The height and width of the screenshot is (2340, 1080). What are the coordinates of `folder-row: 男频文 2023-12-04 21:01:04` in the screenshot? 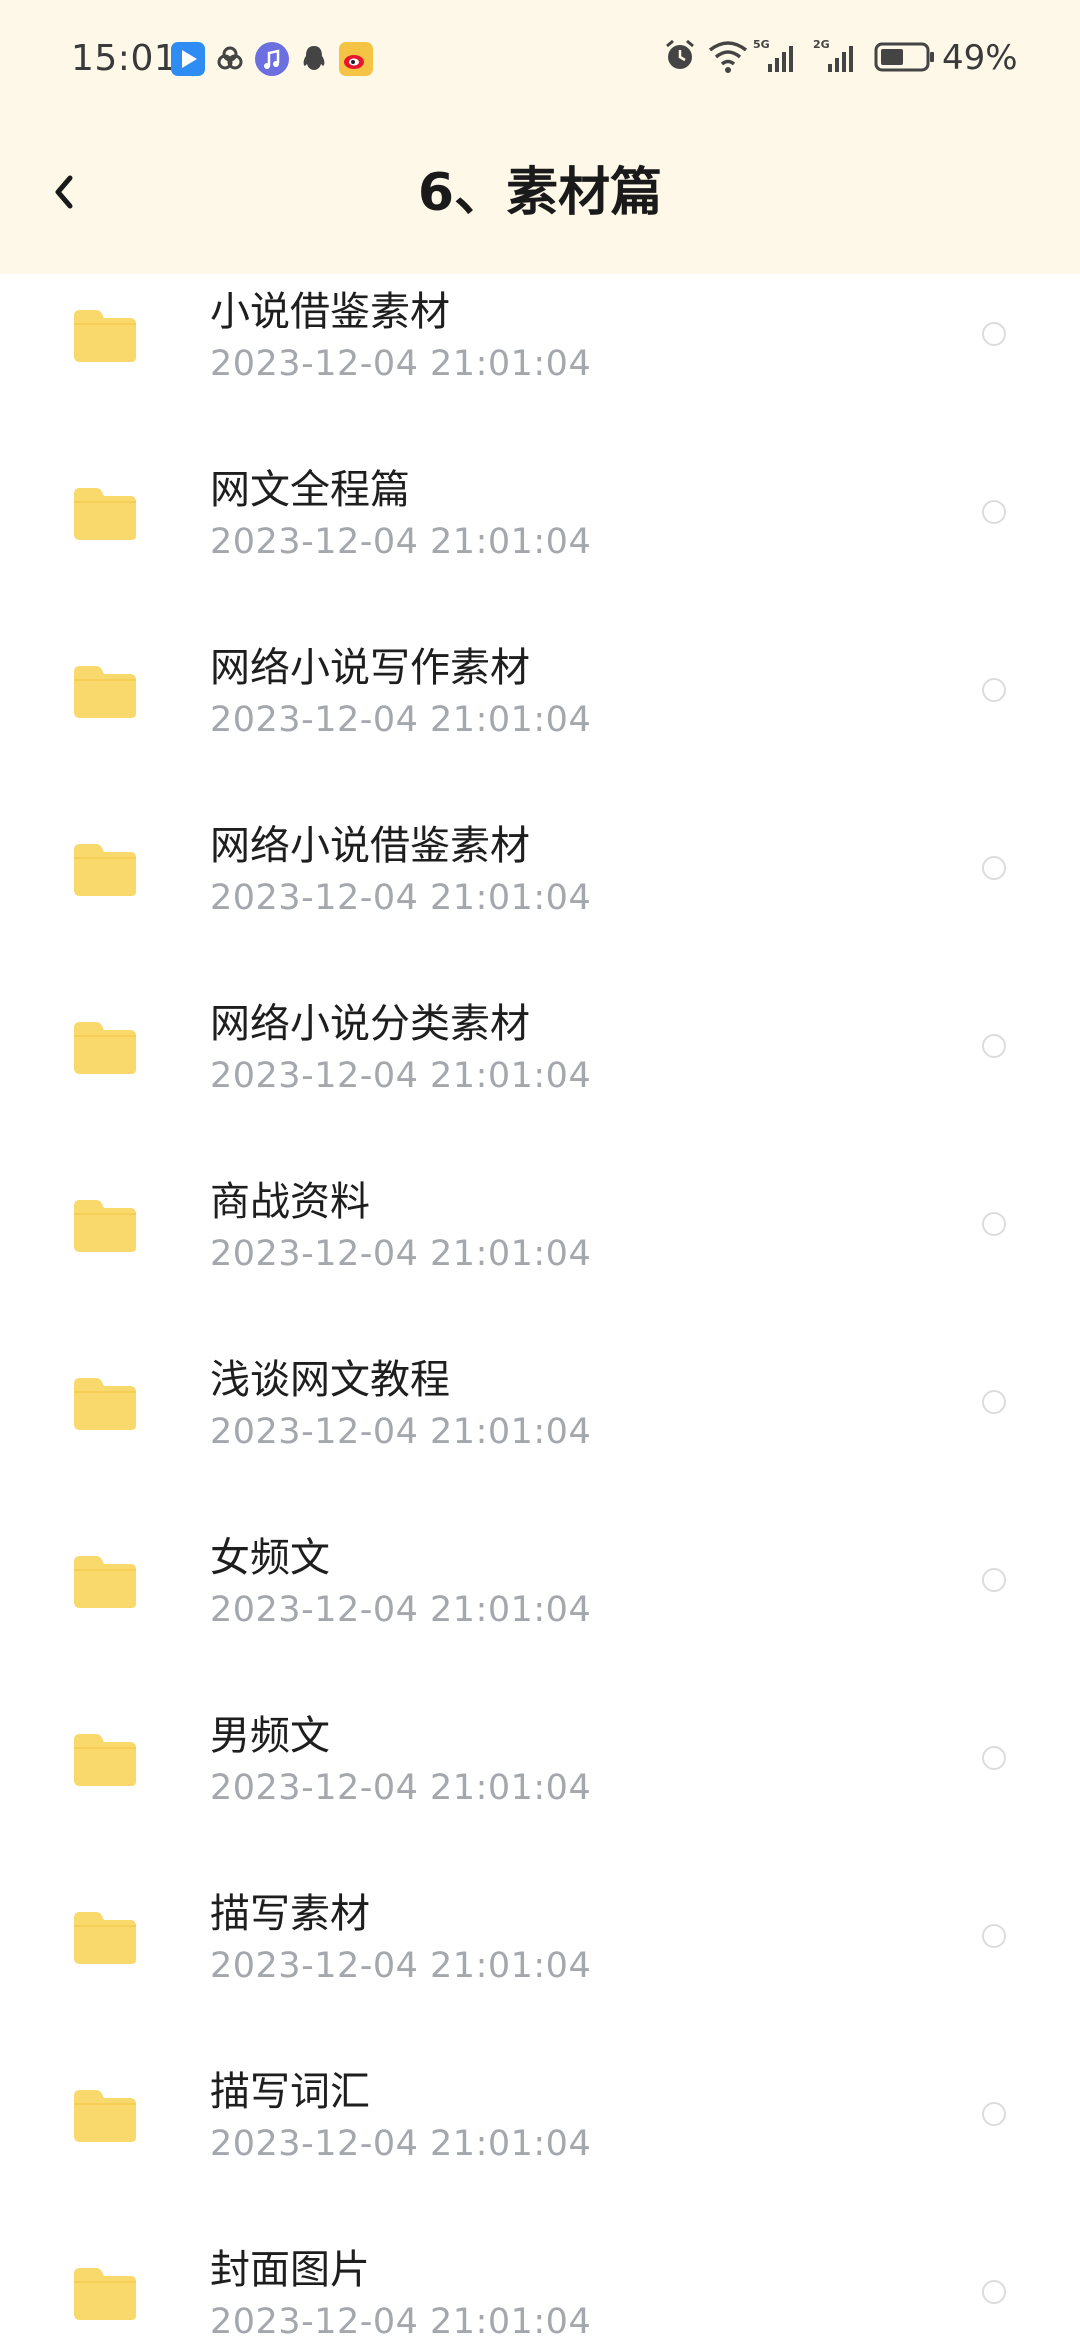 It's located at (540, 1783).